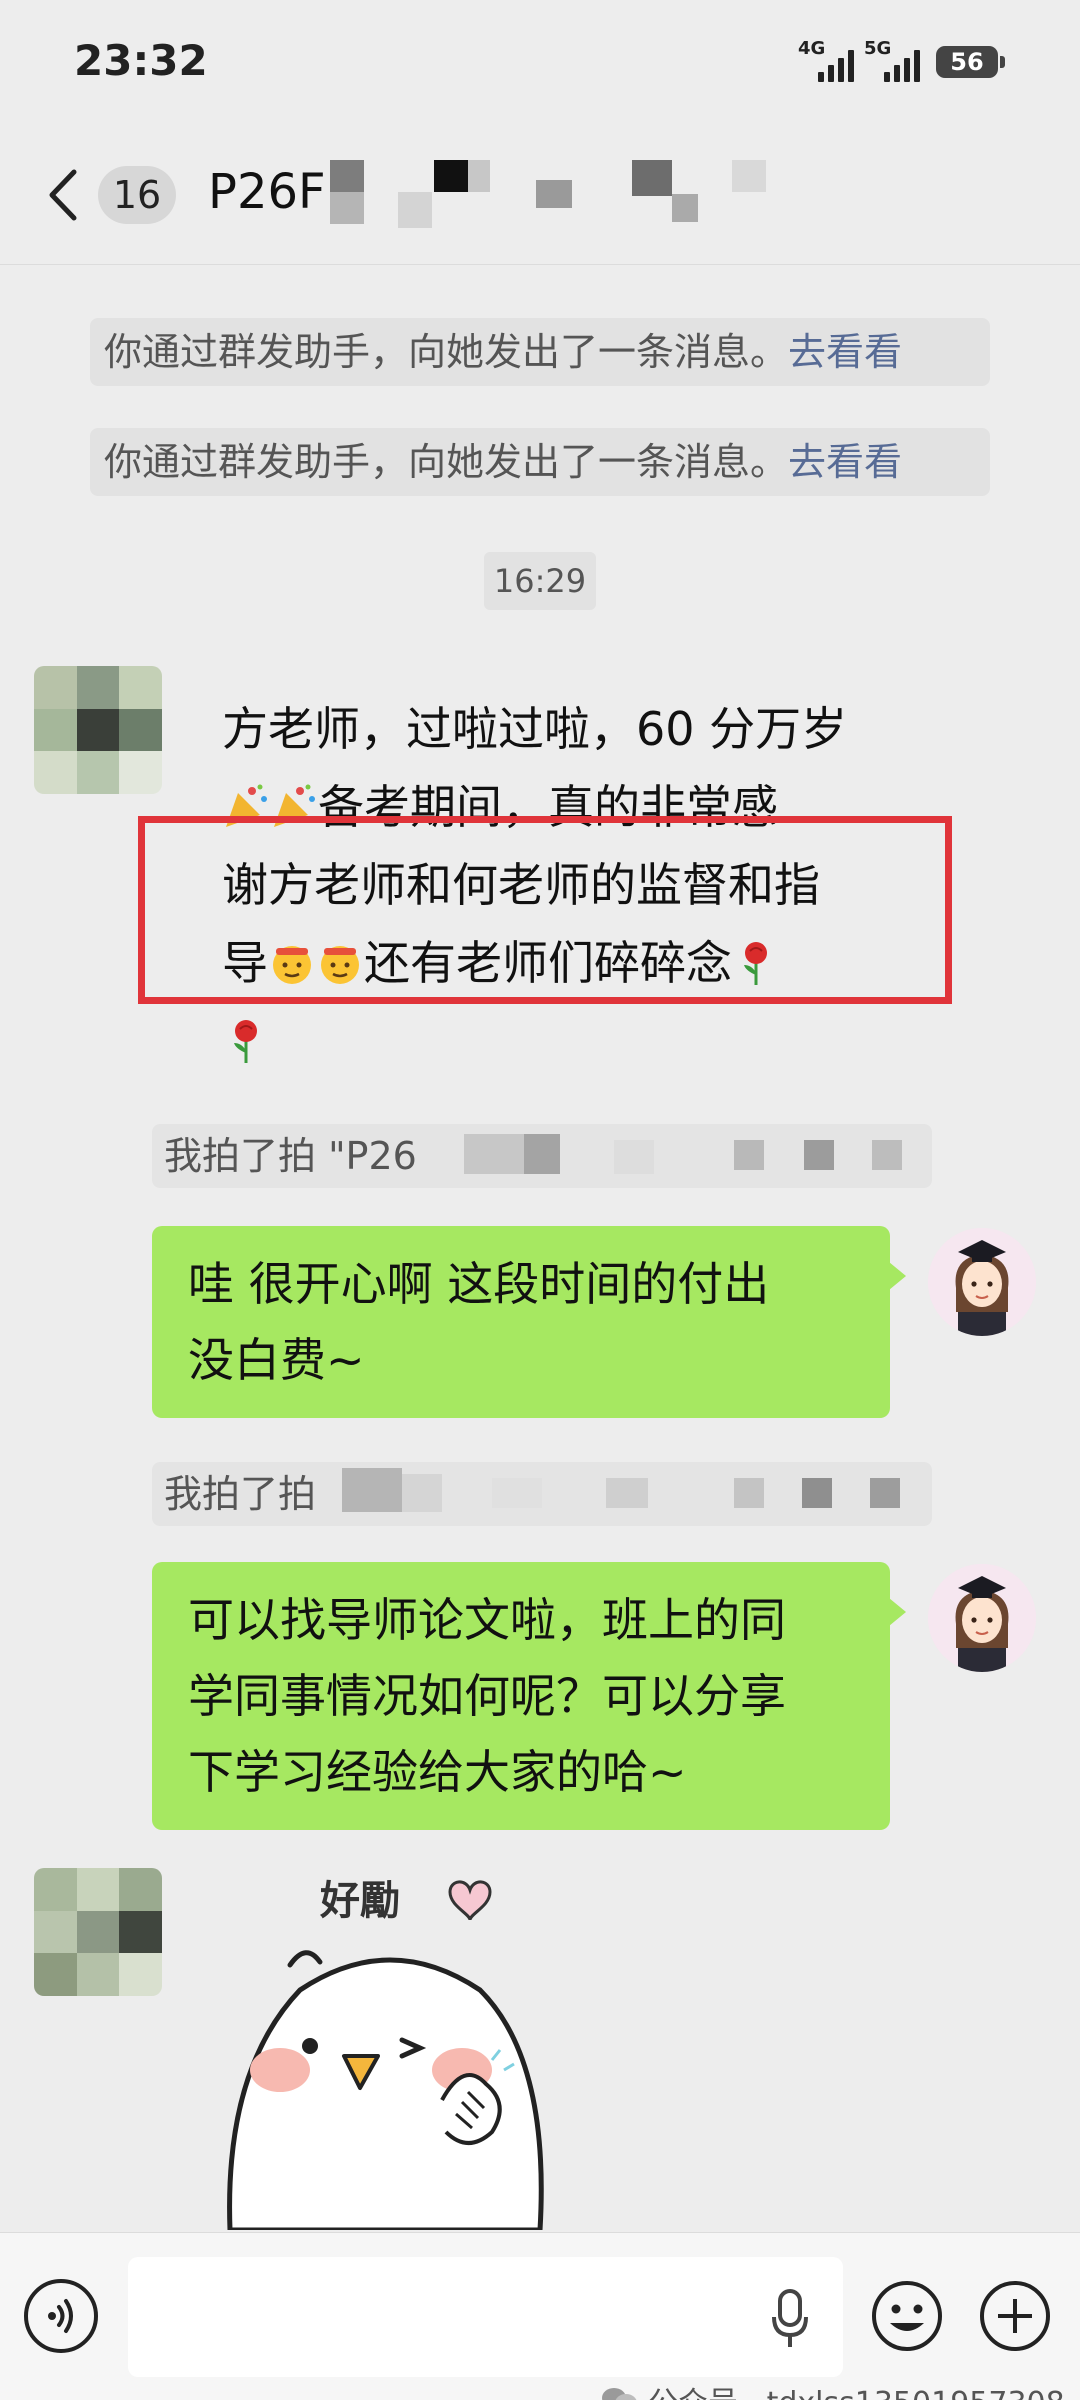  Describe the element at coordinates (141, 60) in the screenshot. I see `status-time: 23:32` at that location.